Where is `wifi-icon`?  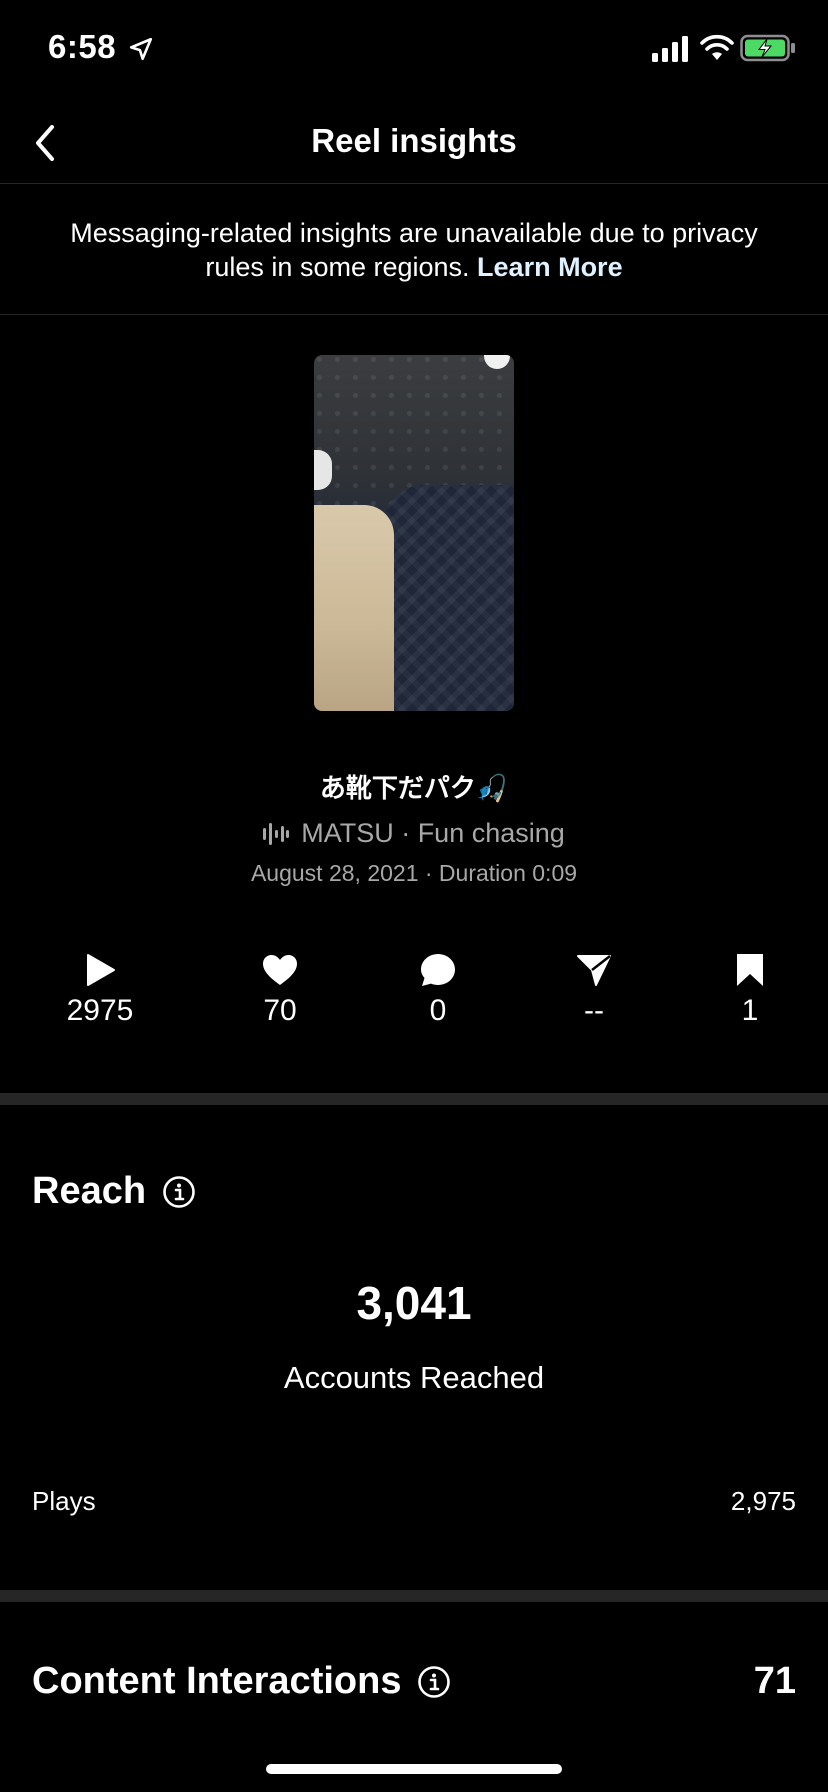
wifi-icon is located at coordinates (717, 47).